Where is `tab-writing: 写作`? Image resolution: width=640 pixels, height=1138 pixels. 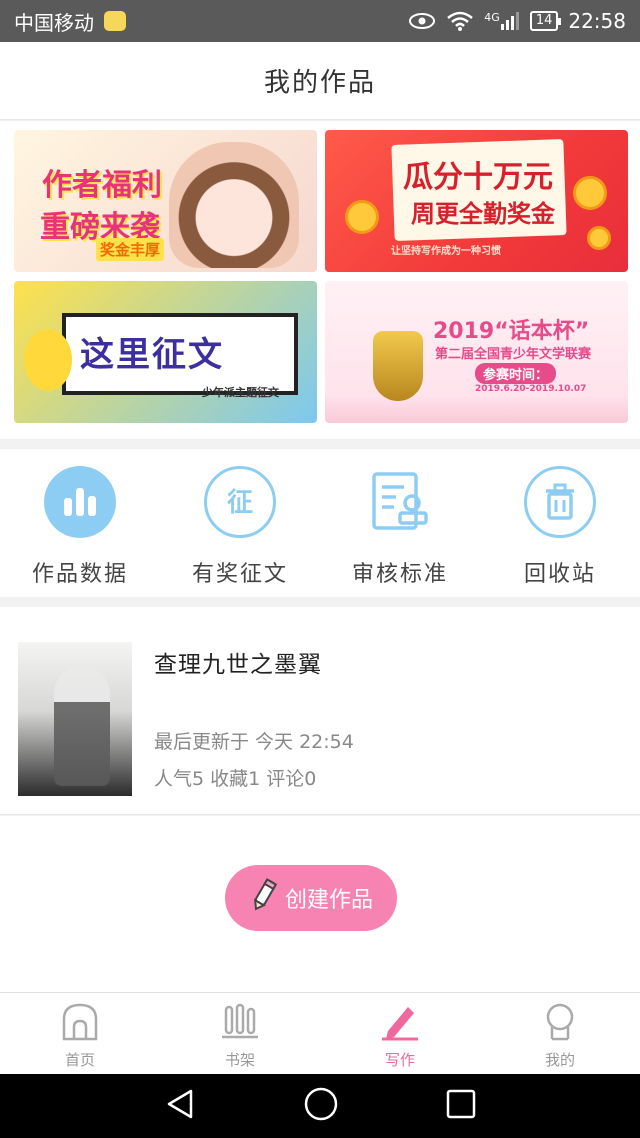 tab-writing: 写作 is located at coordinates (400, 1033).